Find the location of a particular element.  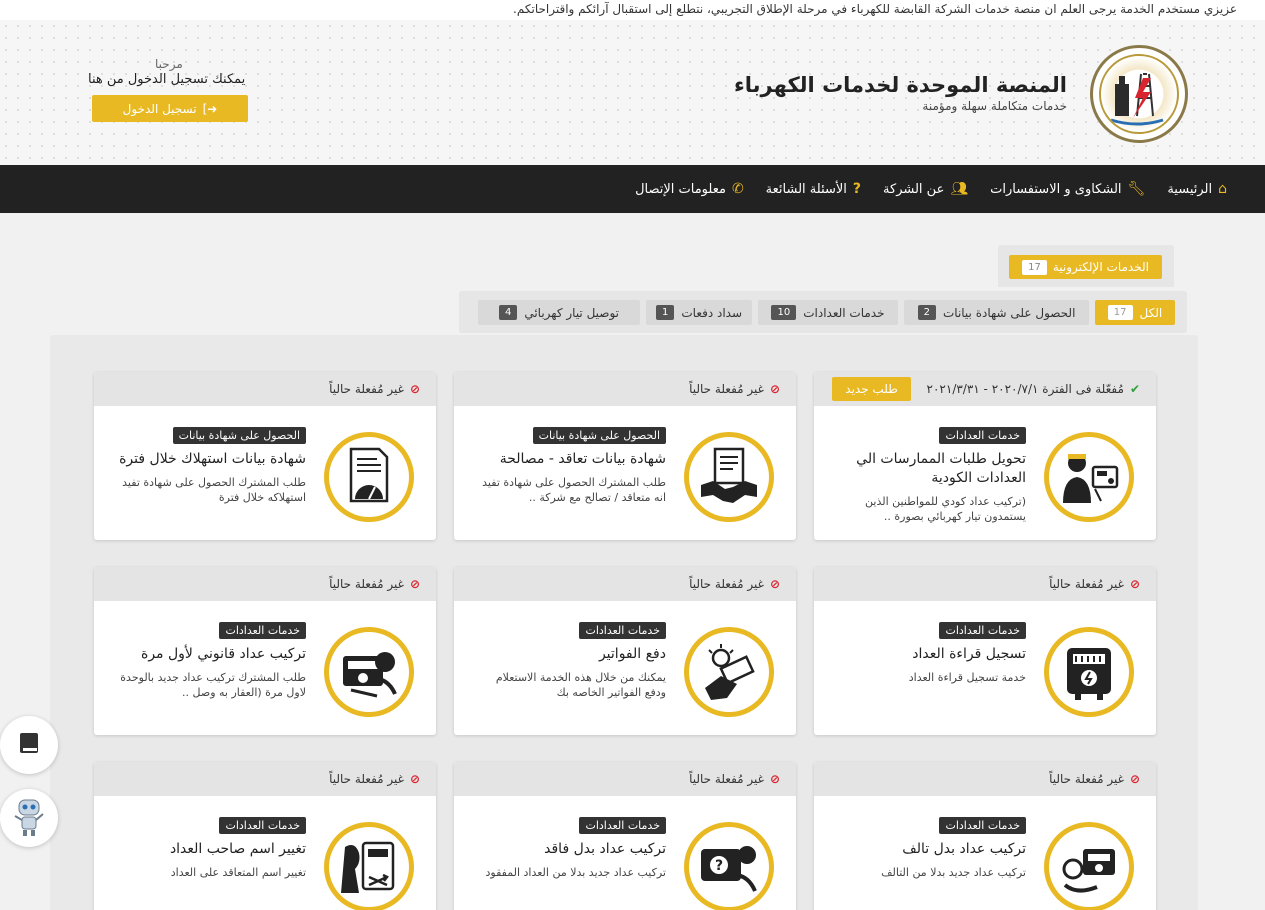

card-description: تغيير اسم المتعاقد على العداد is located at coordinates (238, 872).